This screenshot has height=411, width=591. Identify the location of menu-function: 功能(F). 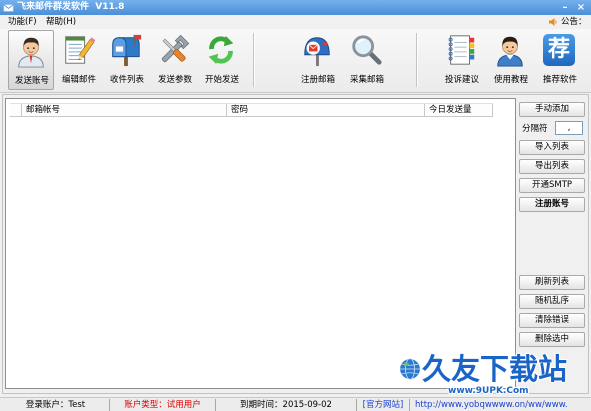
(22, 22).